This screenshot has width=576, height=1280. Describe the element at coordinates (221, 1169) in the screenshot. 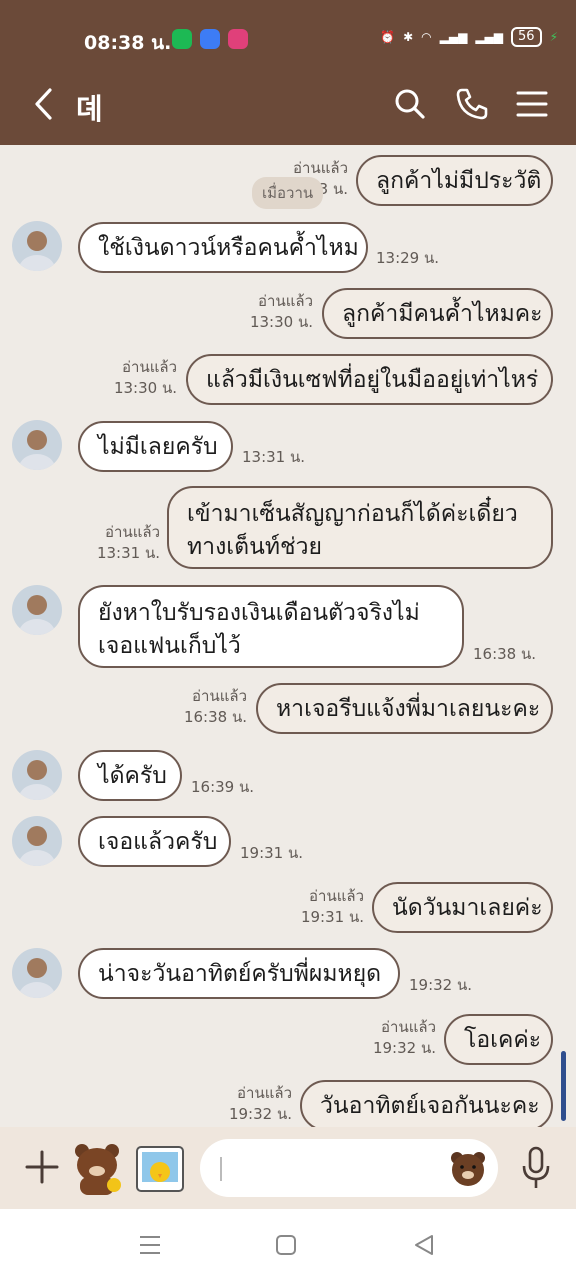

I see `text-caret` at that location.